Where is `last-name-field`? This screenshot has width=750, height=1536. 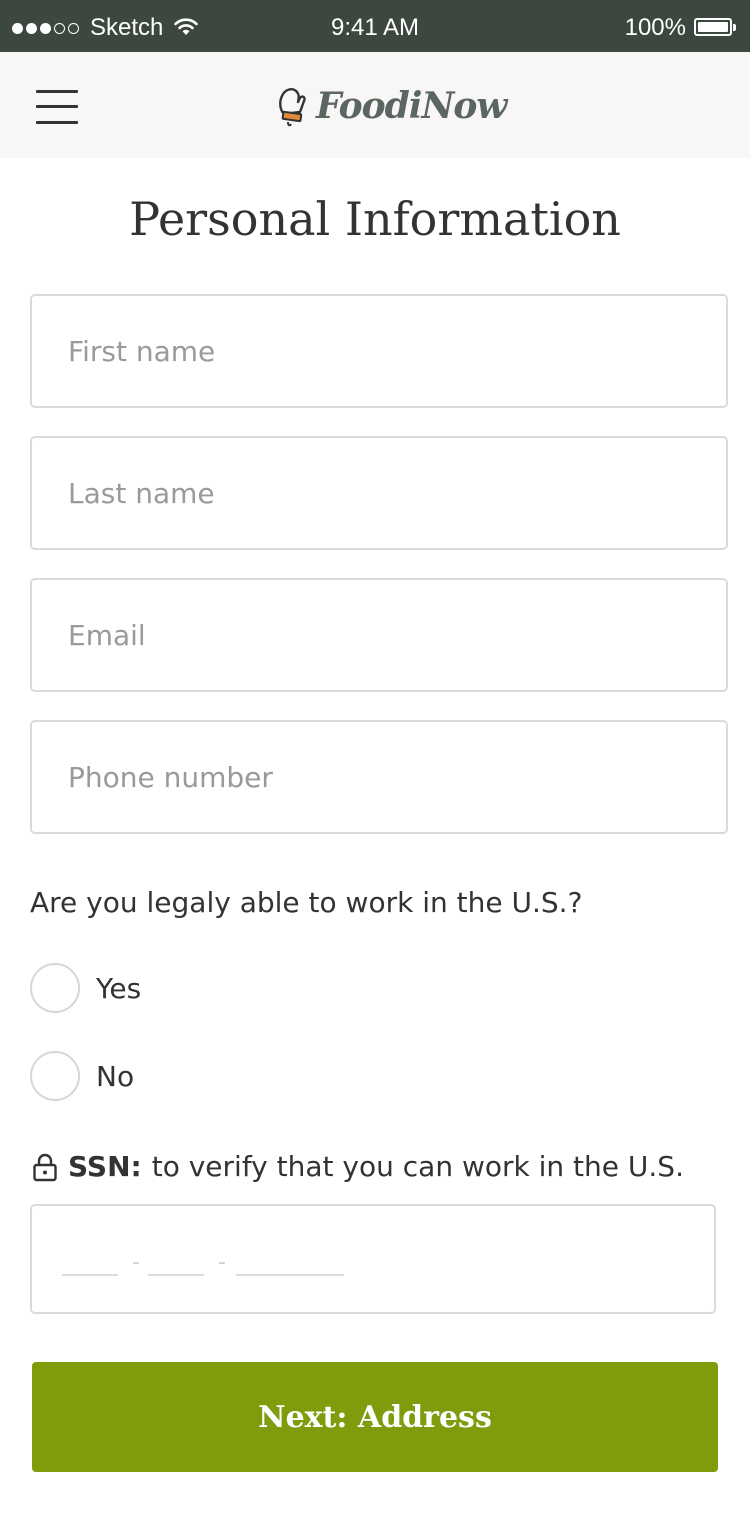 last-name-field is located at coordinates (379, 493).